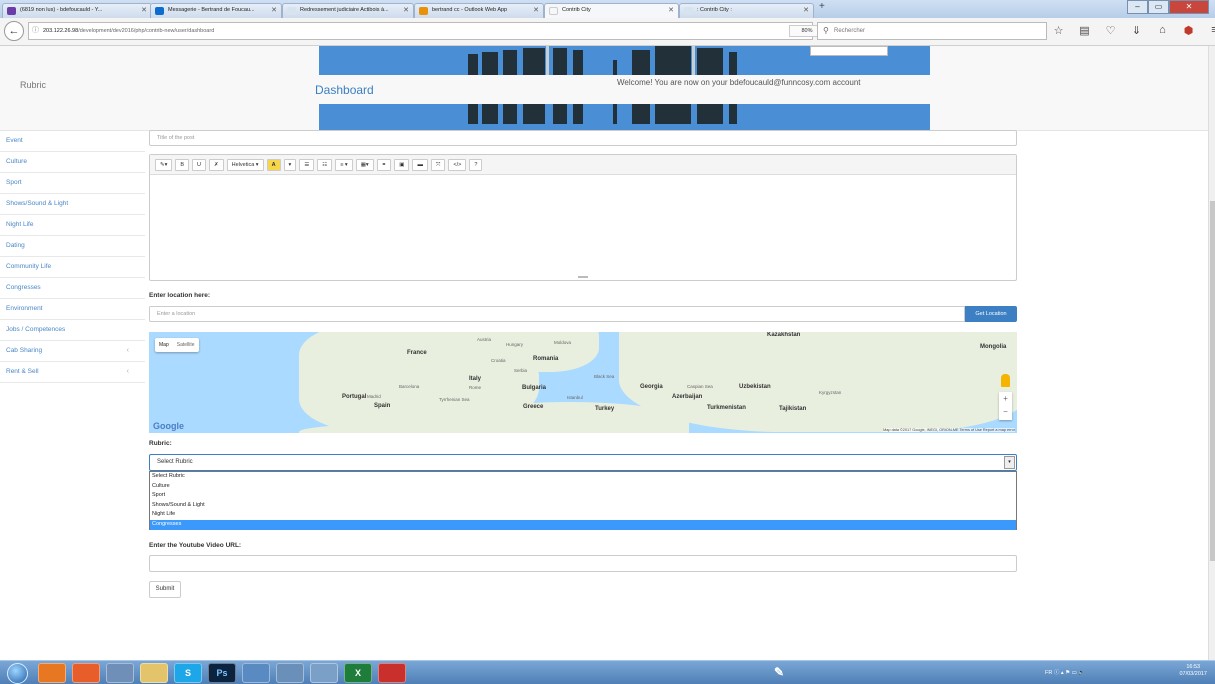  What do you see at coordinates (120, 673) in the screenshot?
I see `taskbar-explorer-icon` at bounding box center [120, 673].